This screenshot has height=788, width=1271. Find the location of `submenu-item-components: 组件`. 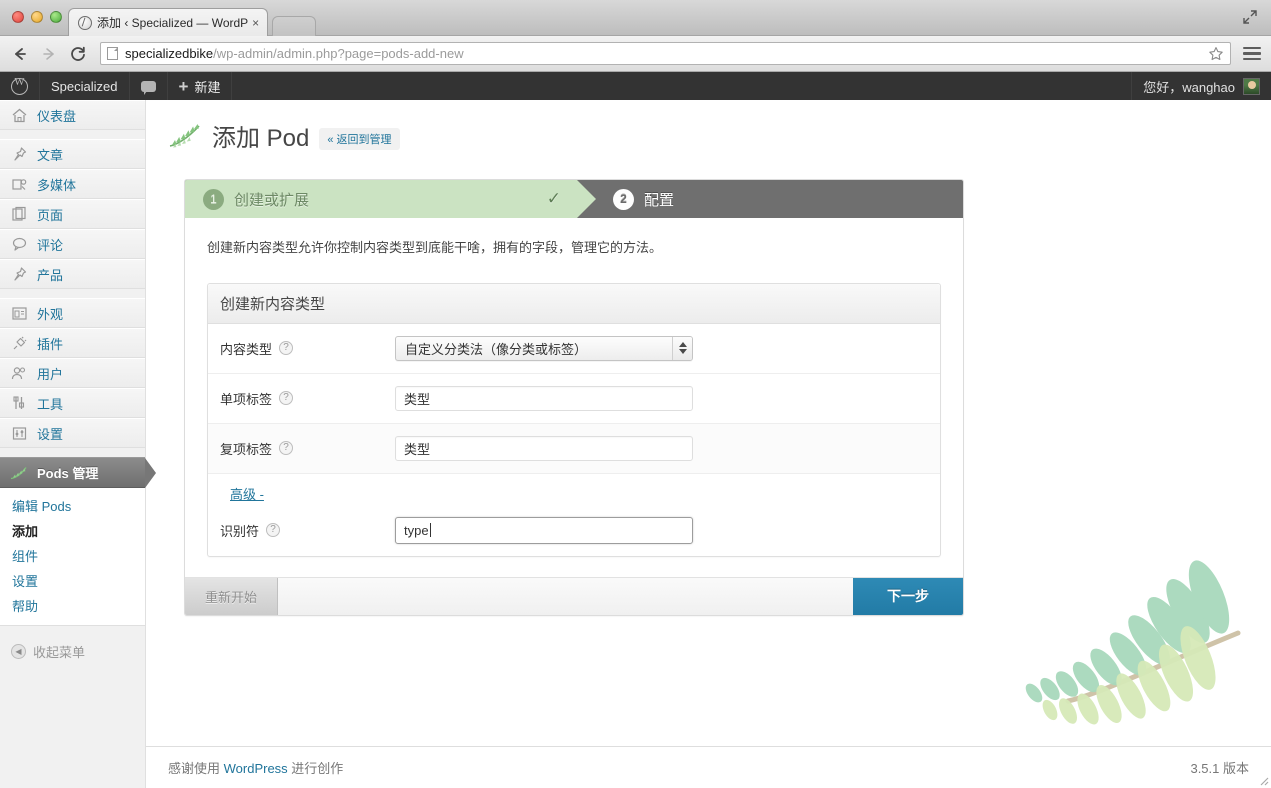

submenu-item-components: 组件 is located at coordinates (72, 555).